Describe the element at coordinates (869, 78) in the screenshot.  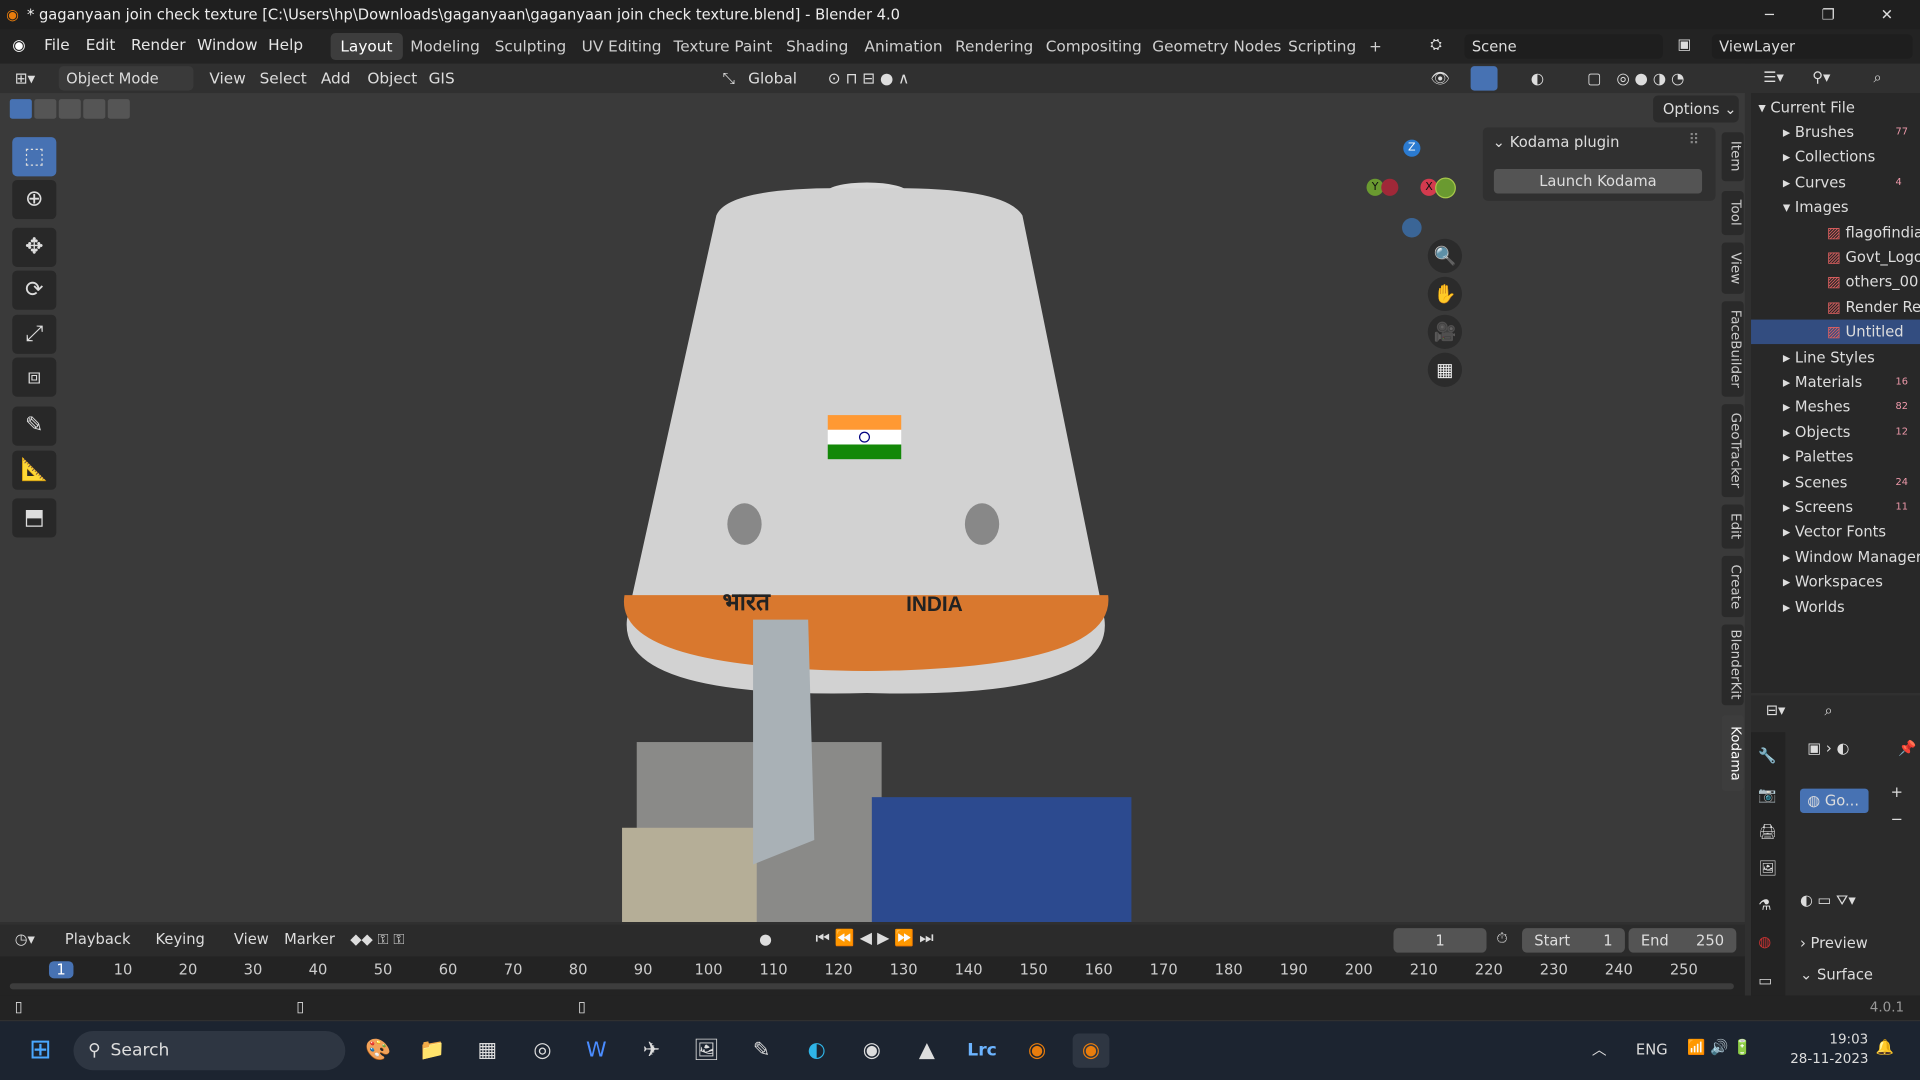
I see `pivot-icon: ⊙ ⊓ ⊟ ● ∧` at that location.